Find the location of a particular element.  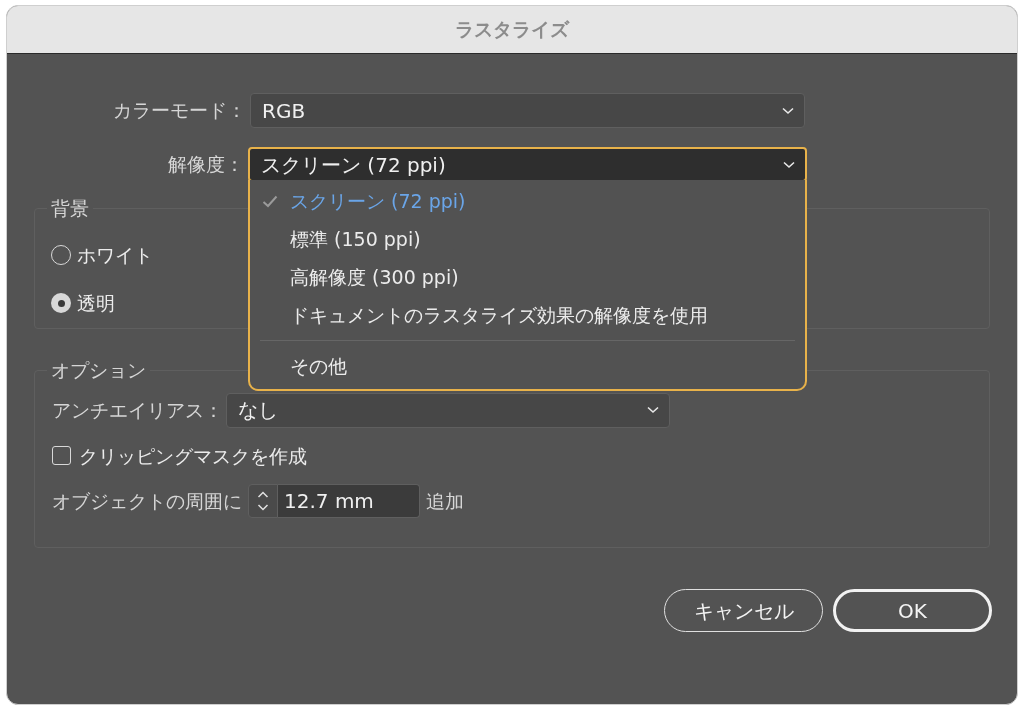

input-field: 12.7 mm is located at coordinates (349, 501).